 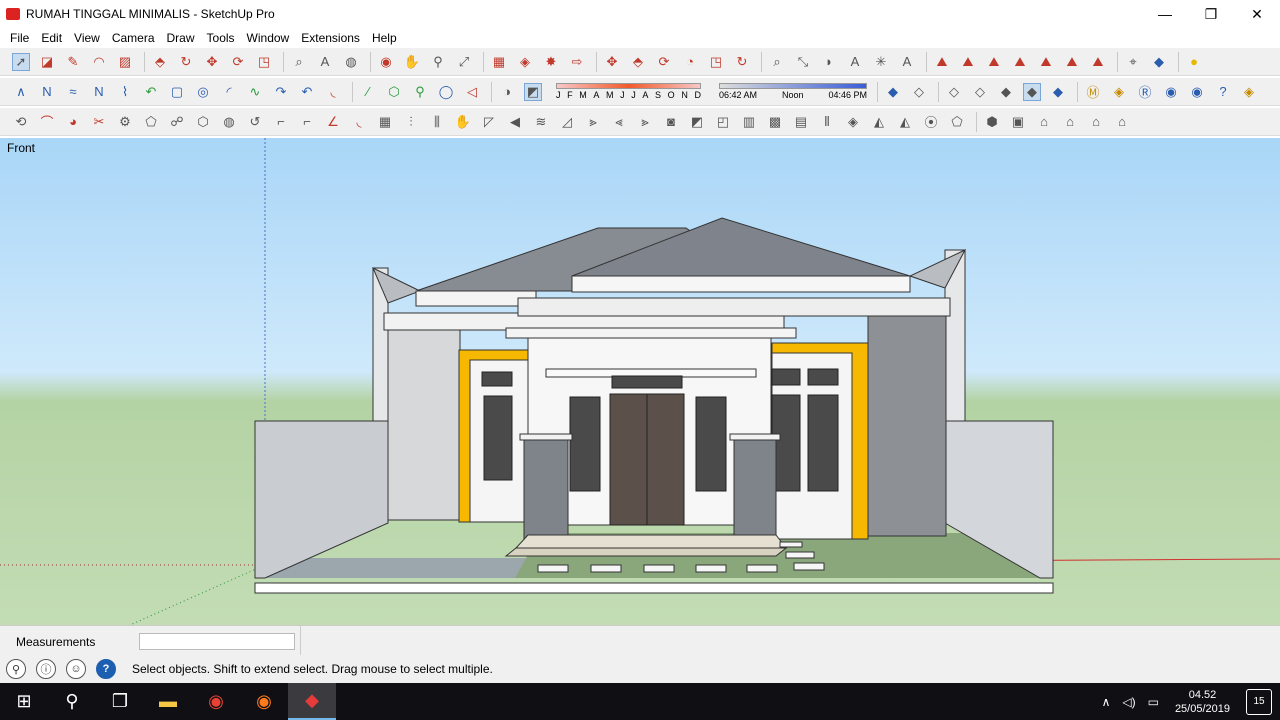 I want to click on ext-tool-icon: ▤, so click(x=801, y=122).